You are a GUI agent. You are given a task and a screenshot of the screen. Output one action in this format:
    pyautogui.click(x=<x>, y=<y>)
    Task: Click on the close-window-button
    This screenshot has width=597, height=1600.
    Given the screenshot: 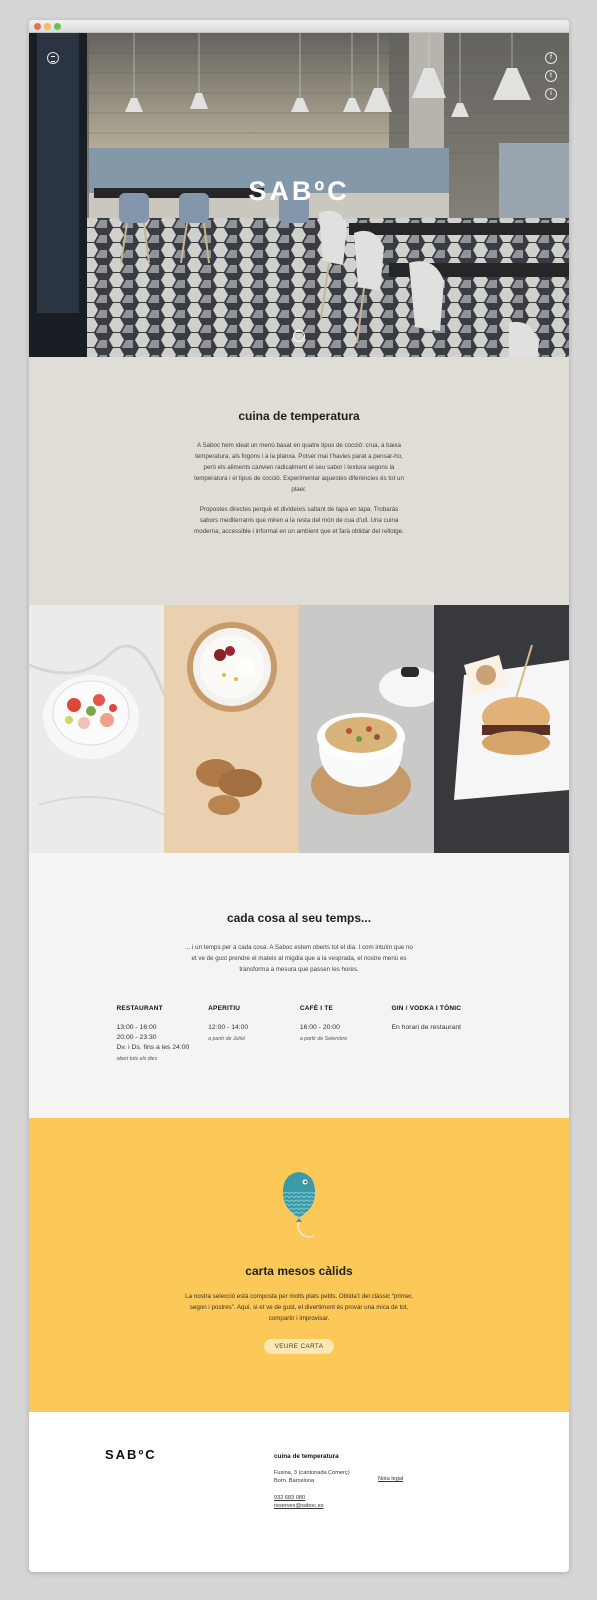 What is the action you would take?
    pyautogui.click(x=37, y=26)
    